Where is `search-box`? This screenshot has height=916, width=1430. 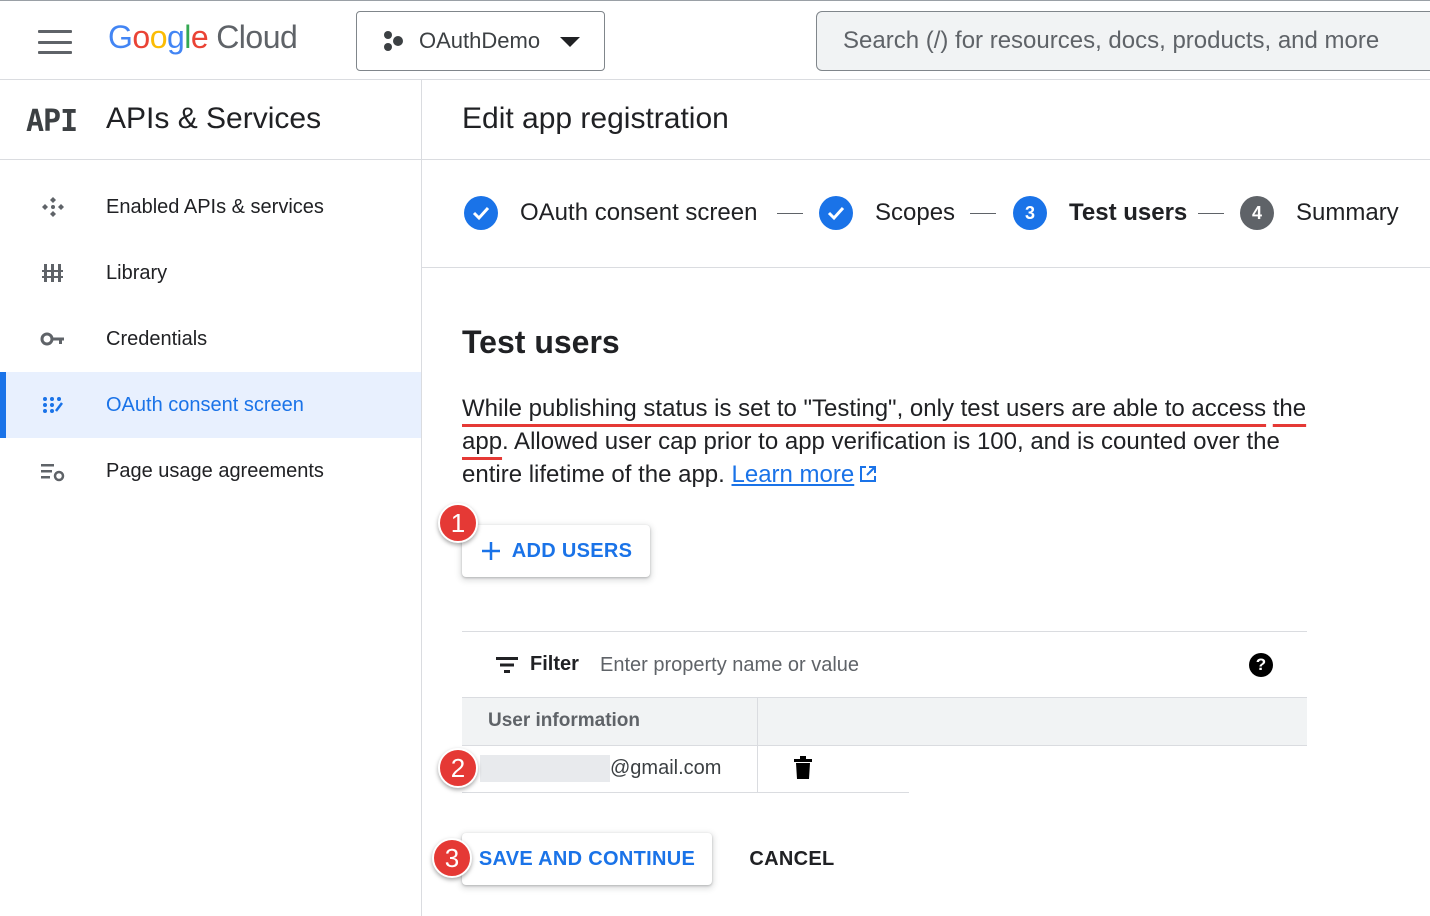 search-box is located at coordinates (1123, 41).